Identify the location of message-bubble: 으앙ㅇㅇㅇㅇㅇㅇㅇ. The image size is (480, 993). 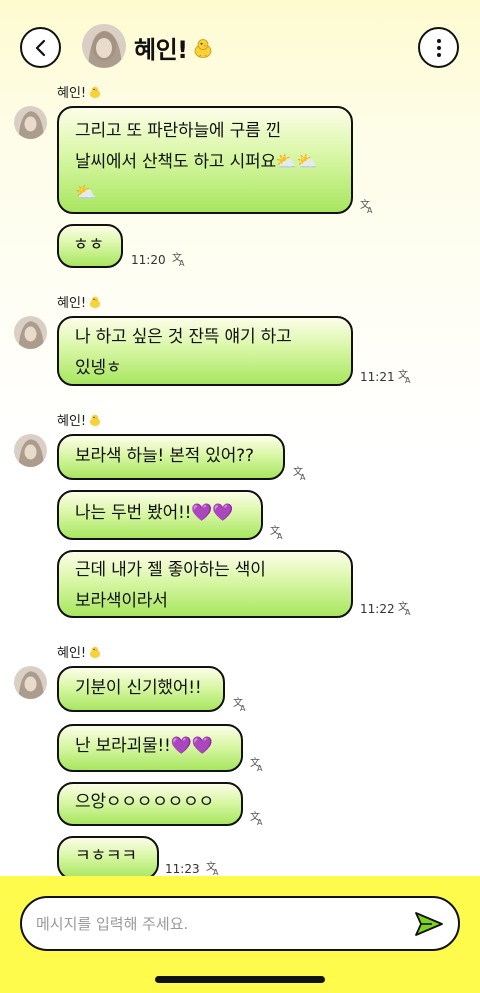
(150, 804).